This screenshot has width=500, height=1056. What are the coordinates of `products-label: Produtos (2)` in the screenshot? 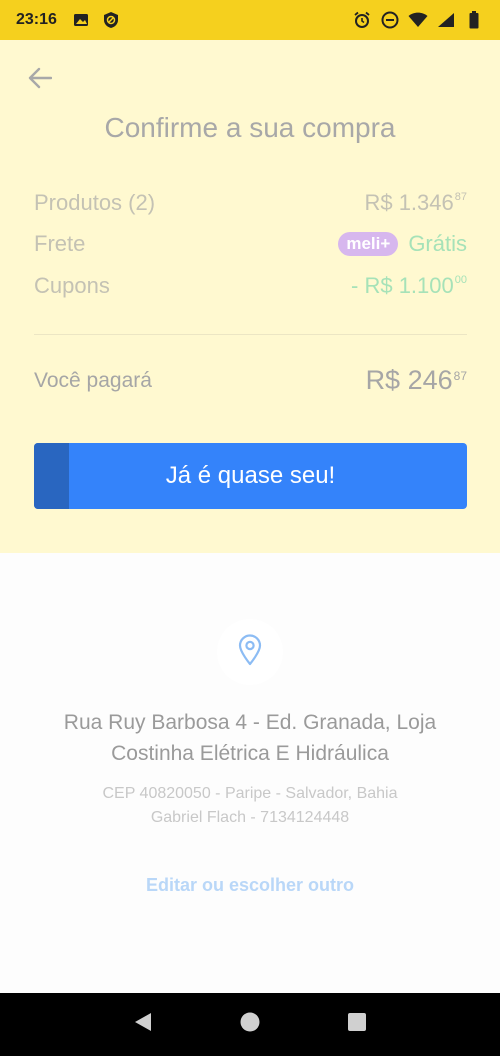 It's located at (95, 202).